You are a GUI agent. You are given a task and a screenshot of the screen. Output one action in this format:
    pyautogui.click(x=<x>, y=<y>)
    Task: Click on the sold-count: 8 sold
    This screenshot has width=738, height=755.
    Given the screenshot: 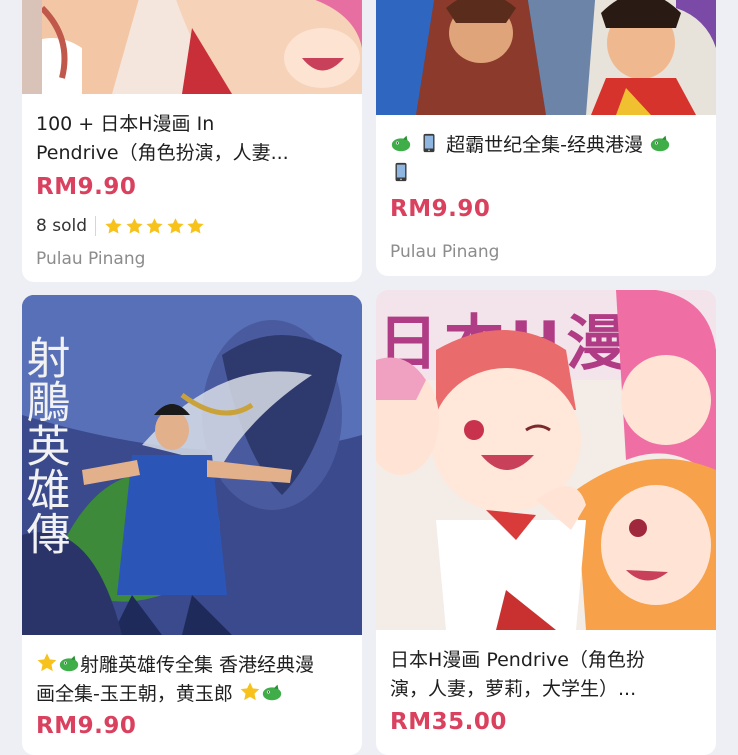 What is the action you would take?
    pyautogui.click(x=66, y=226)
    